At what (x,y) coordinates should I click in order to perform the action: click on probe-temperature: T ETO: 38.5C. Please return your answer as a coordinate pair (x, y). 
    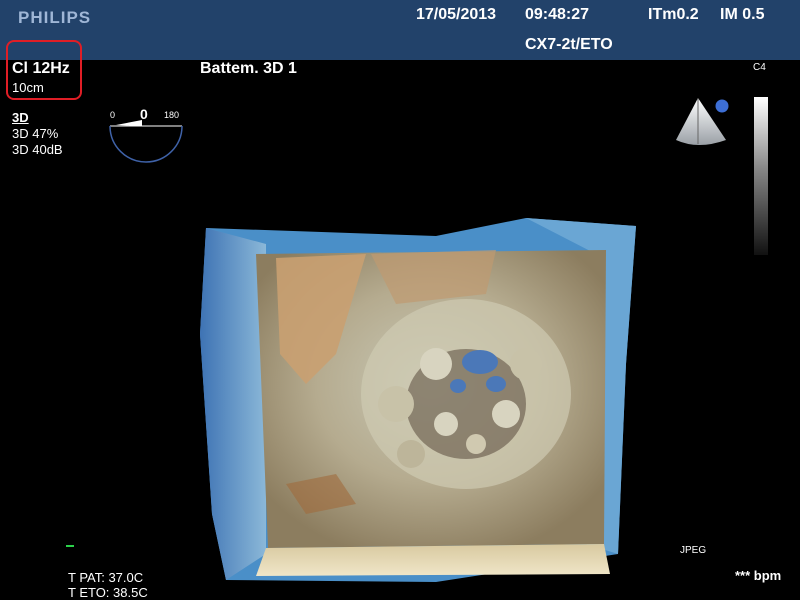
    Looking at the image, I should click on (108, 592).